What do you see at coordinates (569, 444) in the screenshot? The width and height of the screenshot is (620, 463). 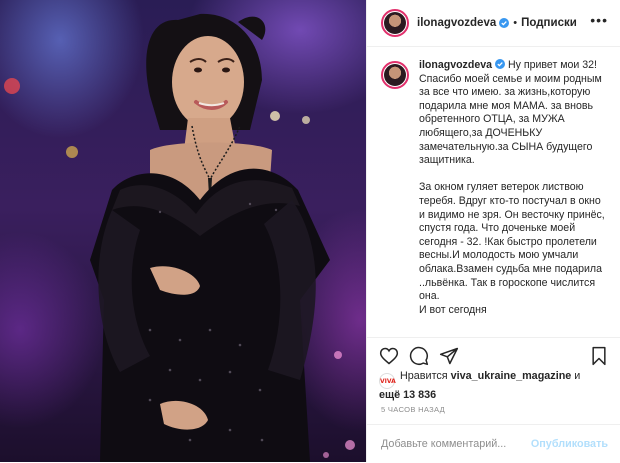 I see `publish-comment-button: Опубликовать` at bounding box center [569, 444].